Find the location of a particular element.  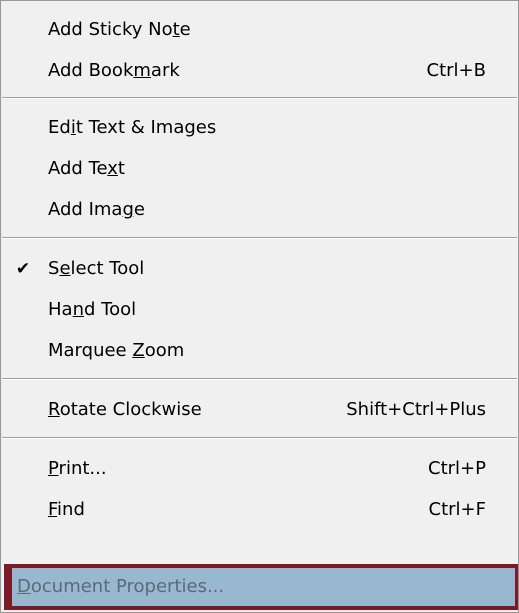

menu-item-label: Marquee Zoom is located at coordinates (116, 350).